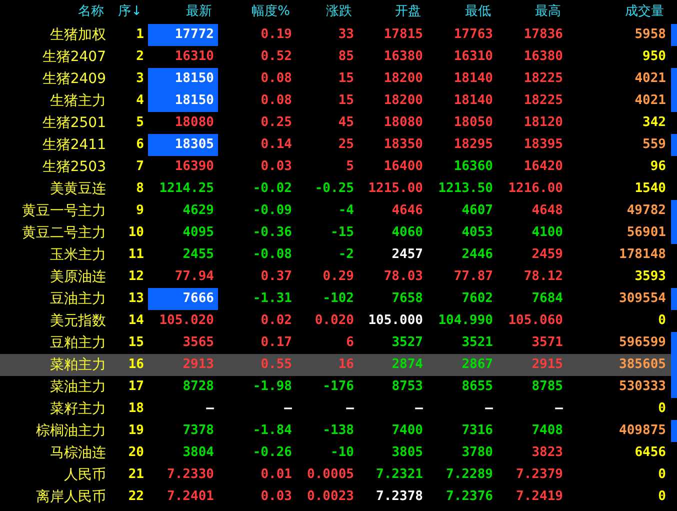 Image resolution: width=677 pixels, height=511 pixels. What do you see at coordinates (469, 496) in the screenshot?
I see `table-cell: 7.2376` at bounding box center [469, 496].